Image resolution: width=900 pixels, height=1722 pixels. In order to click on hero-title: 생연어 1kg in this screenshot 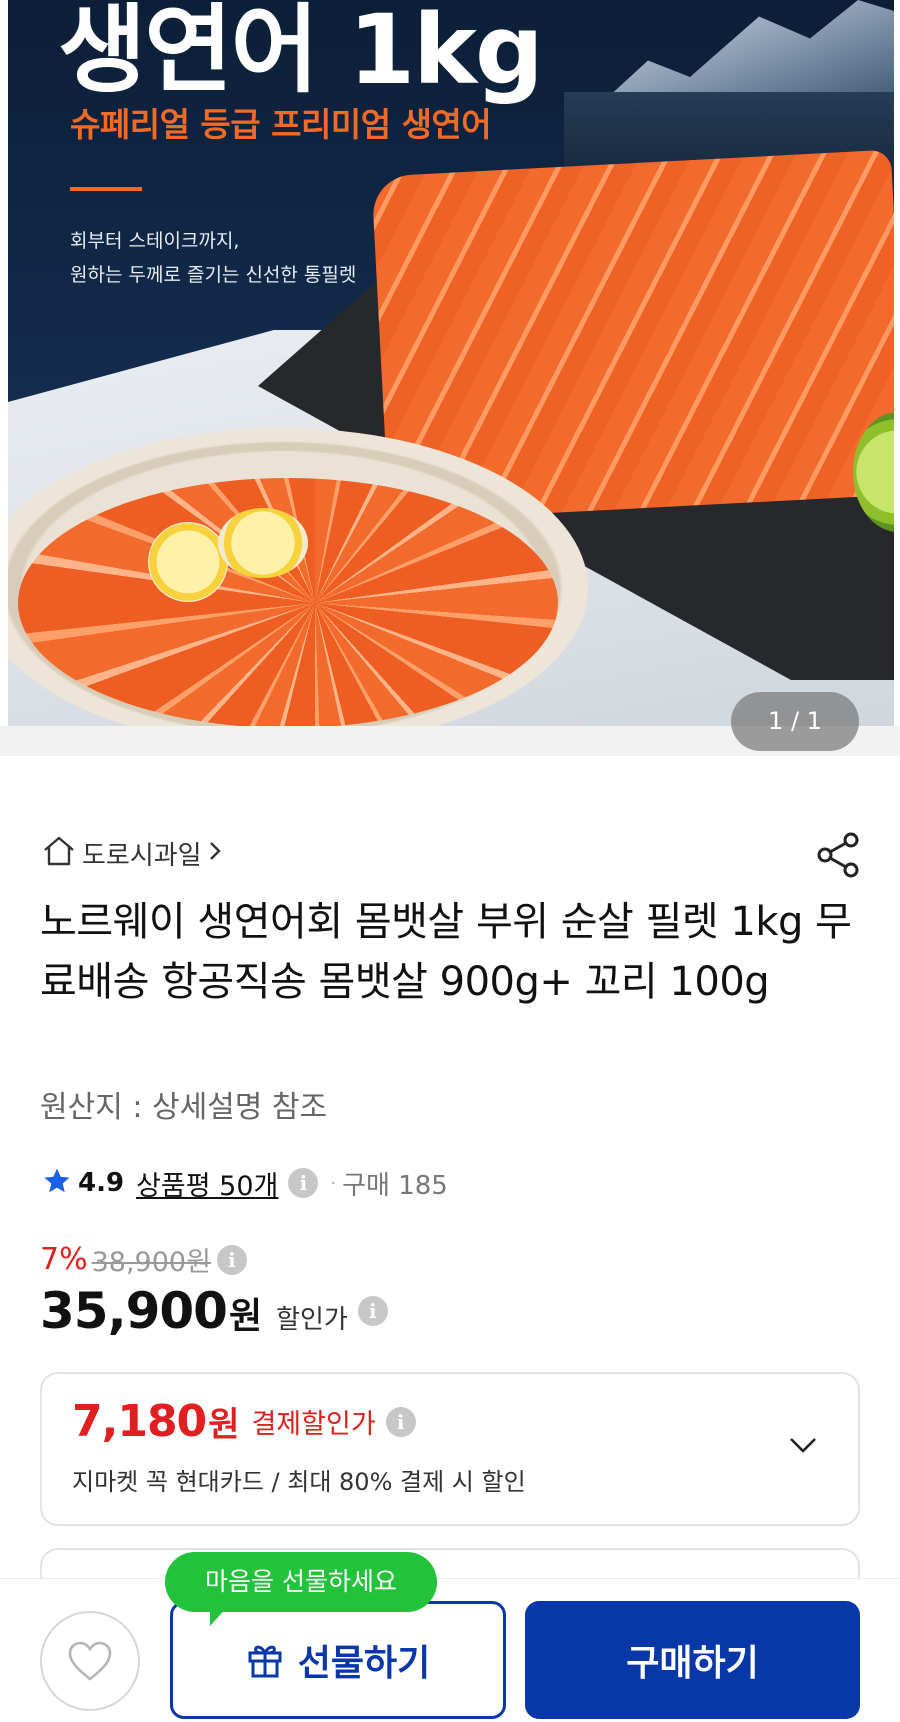, I will do `click(301, 53)`.